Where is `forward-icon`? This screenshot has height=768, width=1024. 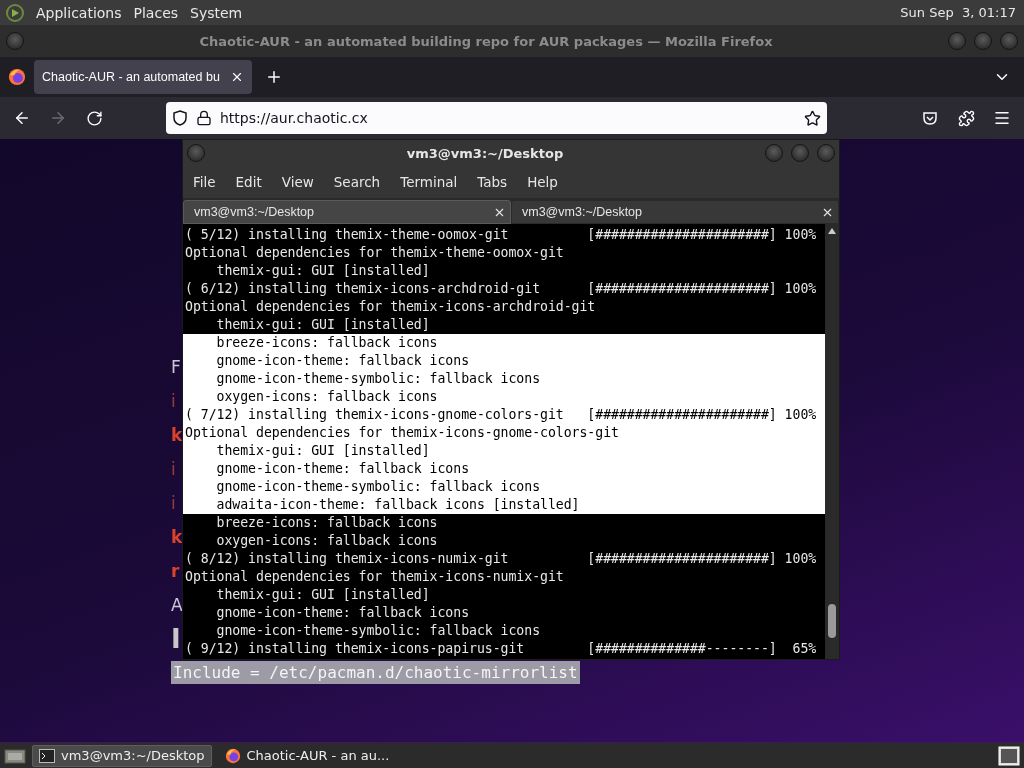 forward-icon is located at coordinates (58, 118).